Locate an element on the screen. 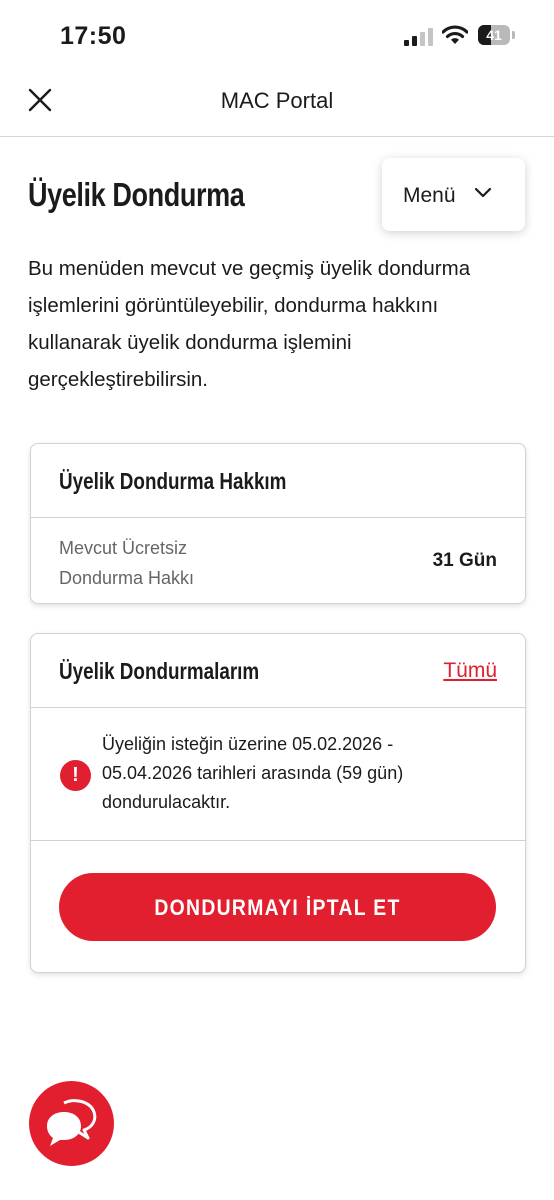  all-freezes-link: Tümü is located at coordinates (470, 671).